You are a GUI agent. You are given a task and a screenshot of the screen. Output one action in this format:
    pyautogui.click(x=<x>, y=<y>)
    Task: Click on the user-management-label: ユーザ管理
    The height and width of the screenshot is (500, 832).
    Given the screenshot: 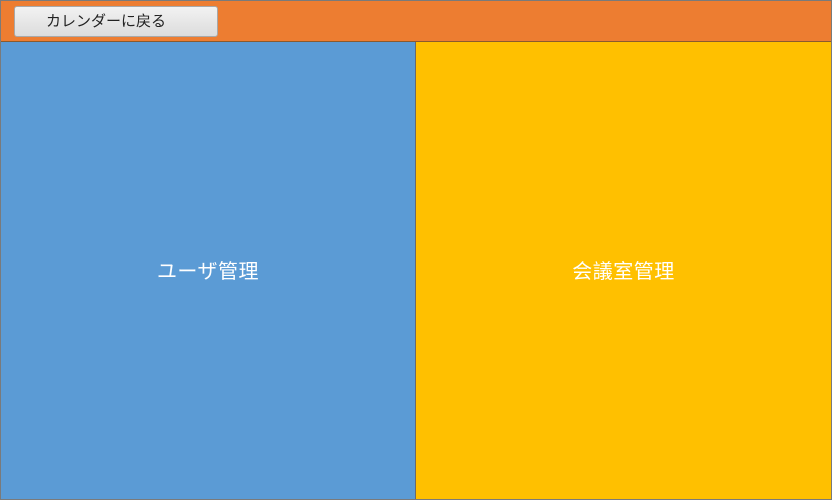 What is the action you would take?
    pyautogui.click(x=208, y=271)
    